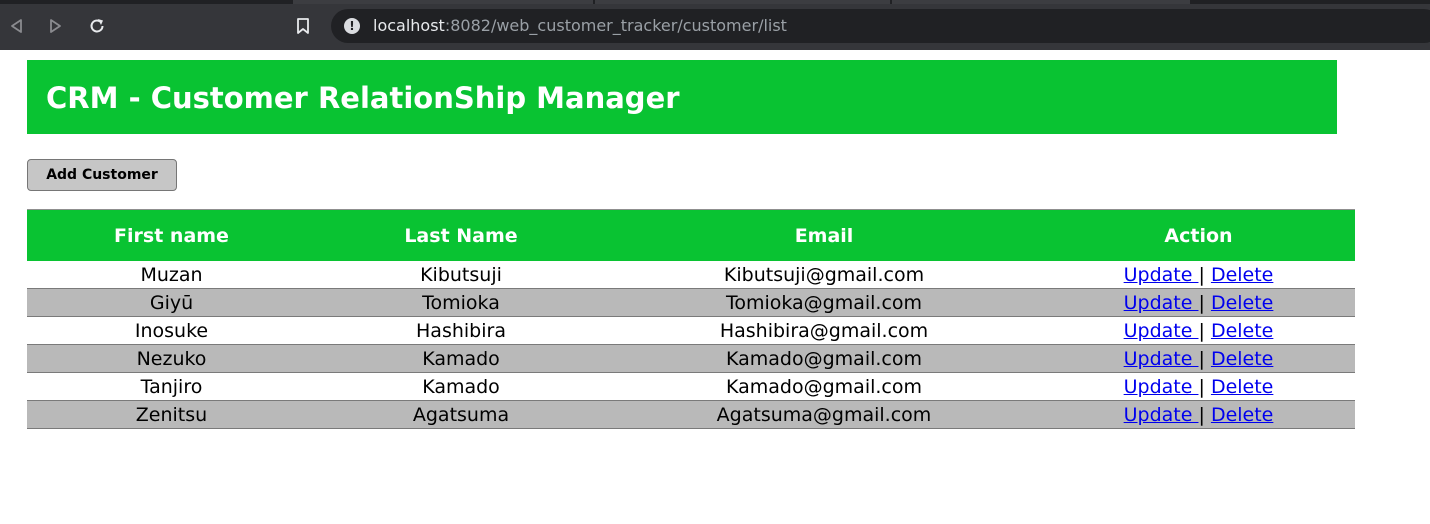 The height and width of the screenshot is (524, 1430). What do you see at coordinates (97, 26) in the screenshot?
I see `reload-icon` at bounding box center [97, 26].